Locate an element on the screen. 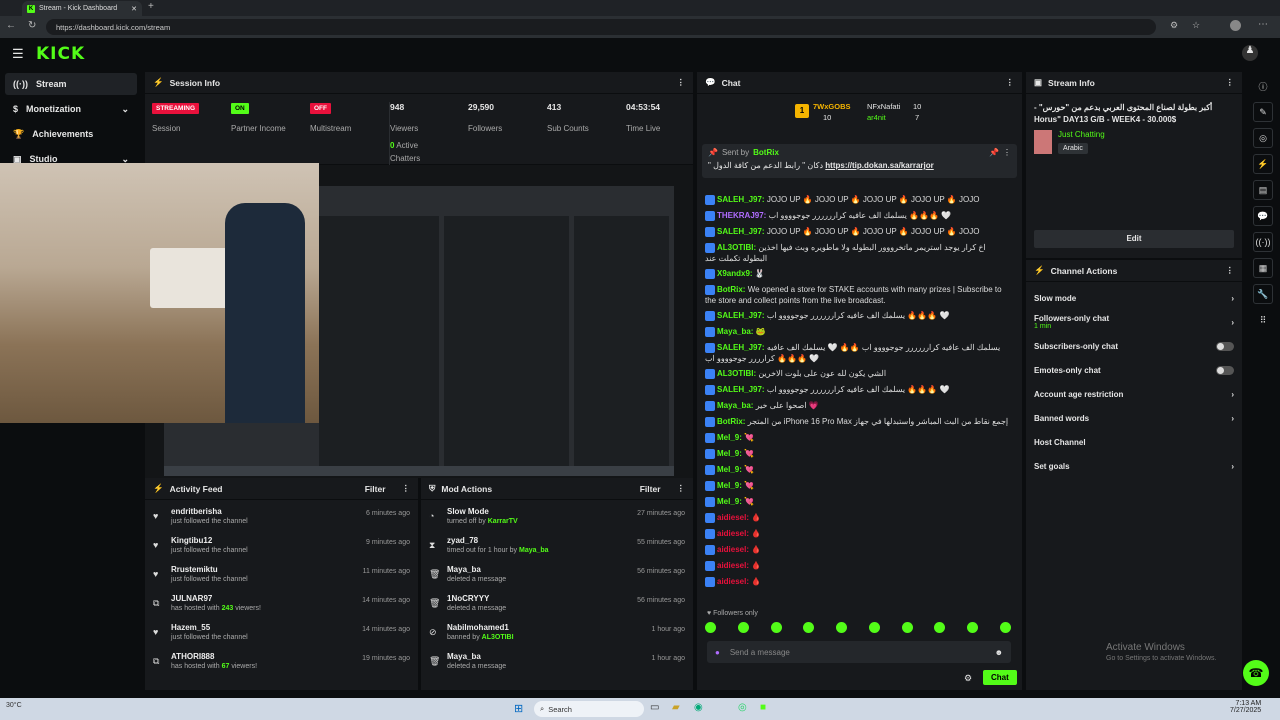 Image resolution: width=1280 pixels, height=720 pixels. user-avatar: ♟ is located at coordinates (1250, 53).